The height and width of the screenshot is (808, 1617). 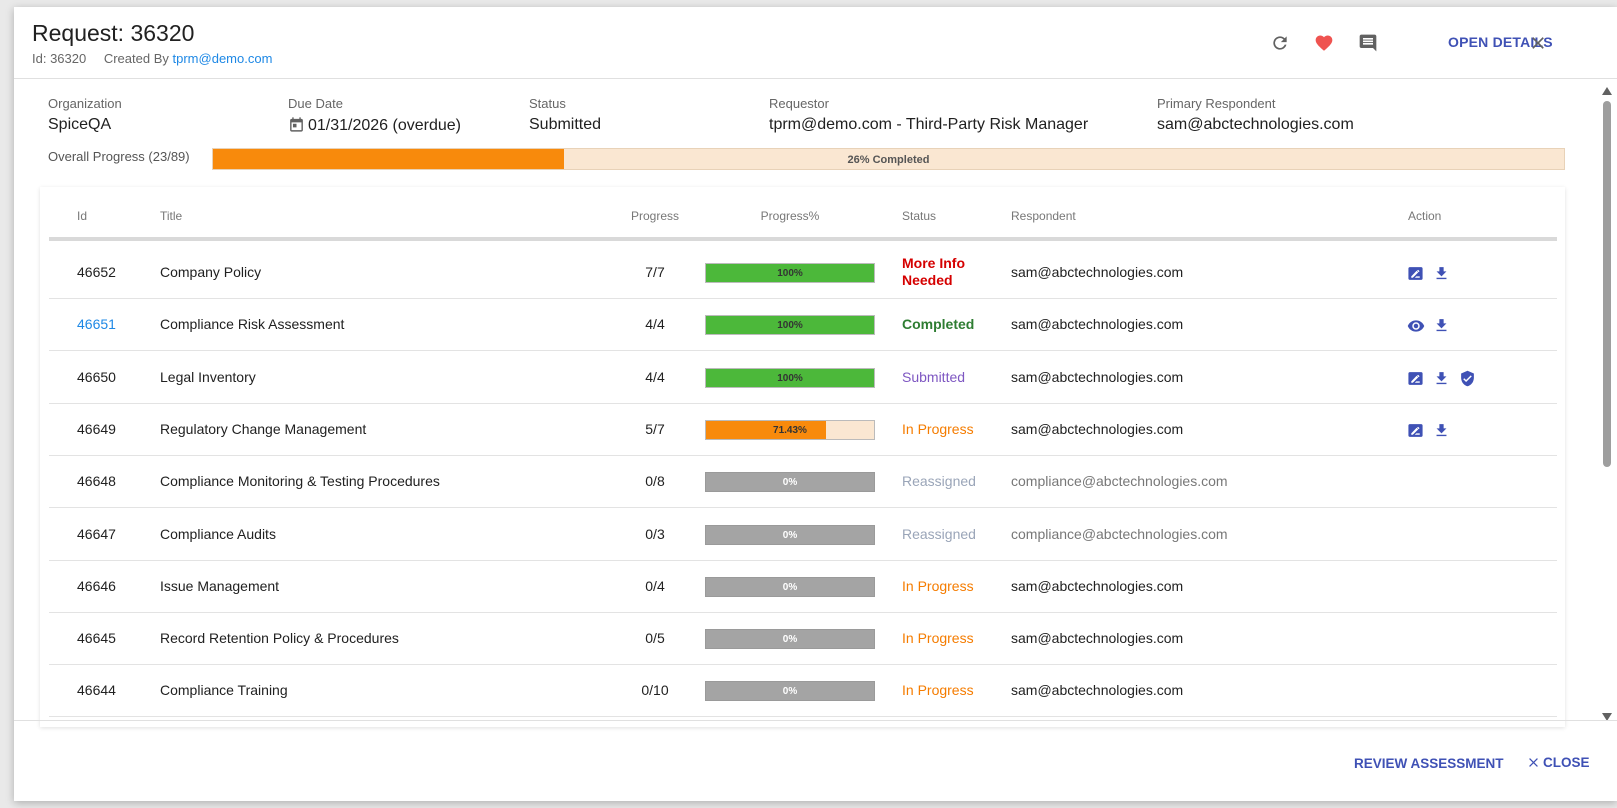 I want to click on row-progress: 0/5, so click(x=655, y=638).